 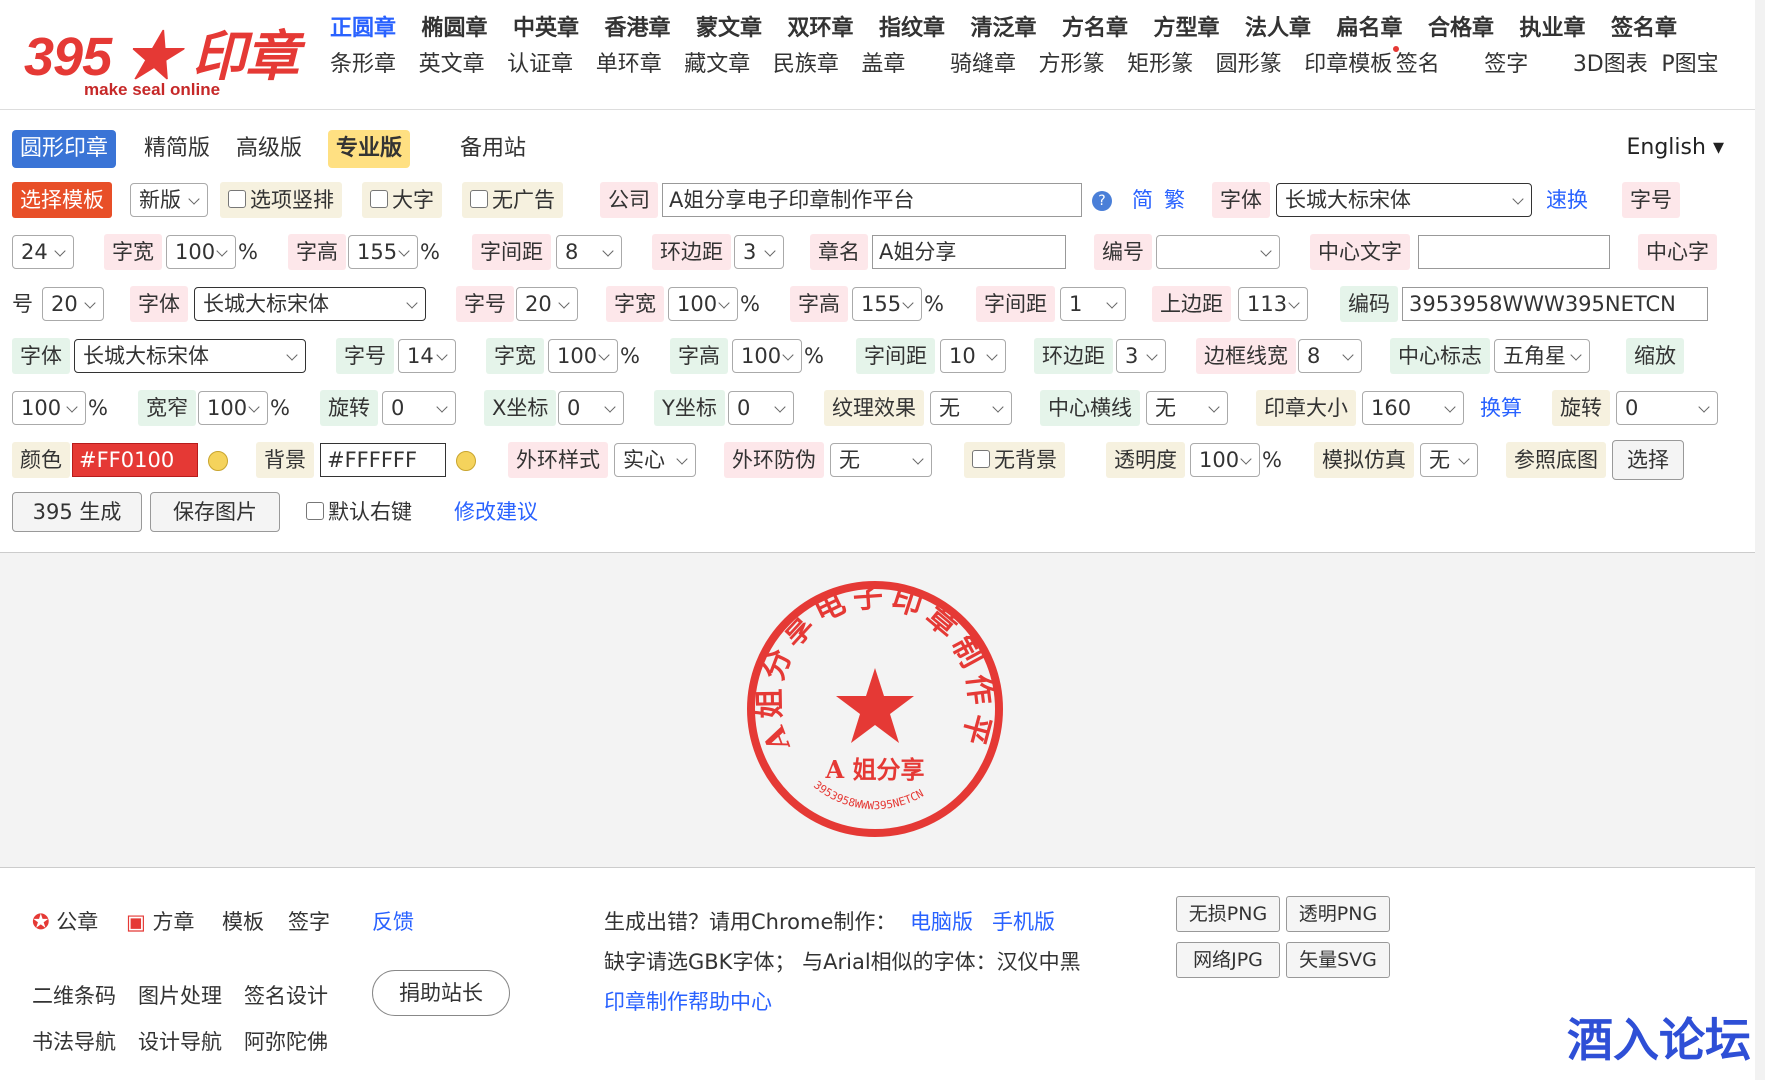 What do you see at coordinates (925, 26) in the screenshot?
I see `nav-link: 指纹章` at bounding box center [925, 26].